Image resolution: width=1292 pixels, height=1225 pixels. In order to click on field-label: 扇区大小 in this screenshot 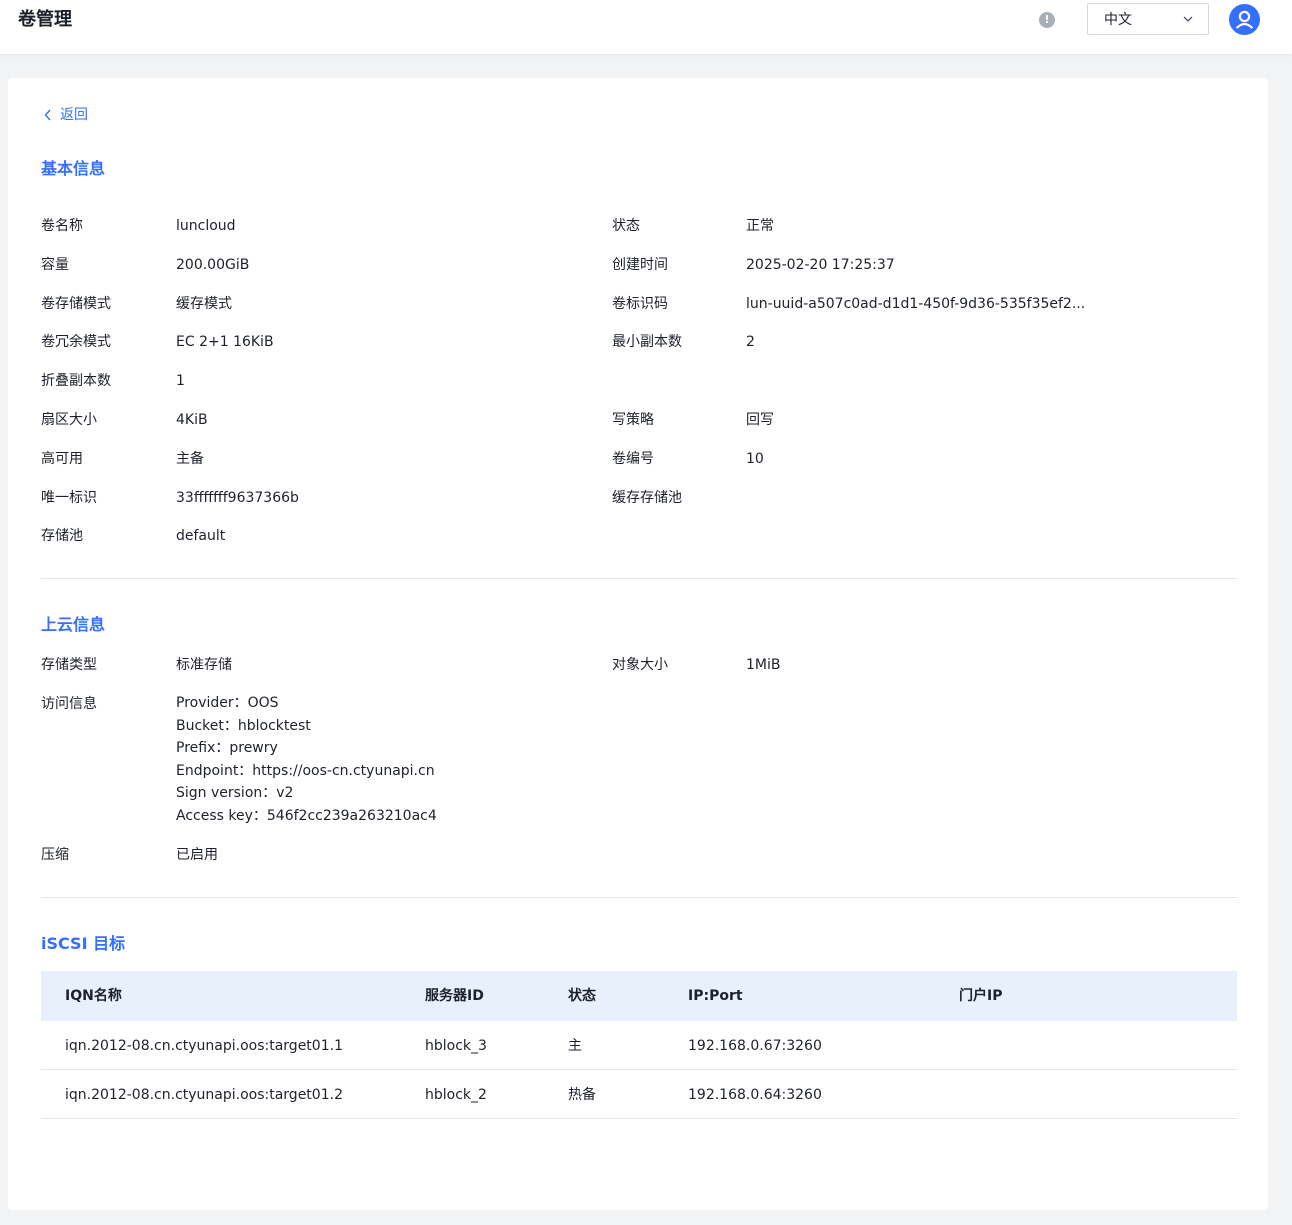, I will do `click(69, 420)`.